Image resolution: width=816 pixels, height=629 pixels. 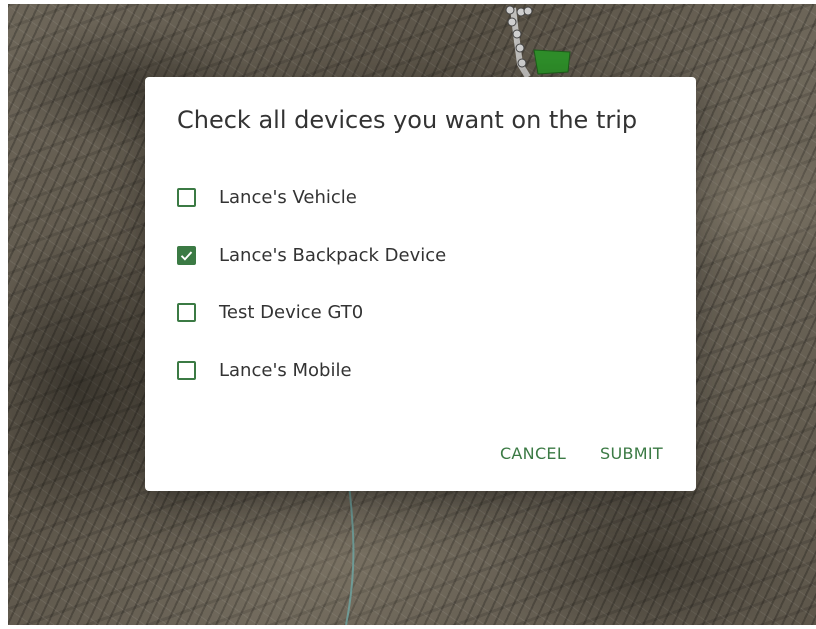 I want to click on device-option-backpack: Lance's Backpack Device, so click(x=311, y=256).